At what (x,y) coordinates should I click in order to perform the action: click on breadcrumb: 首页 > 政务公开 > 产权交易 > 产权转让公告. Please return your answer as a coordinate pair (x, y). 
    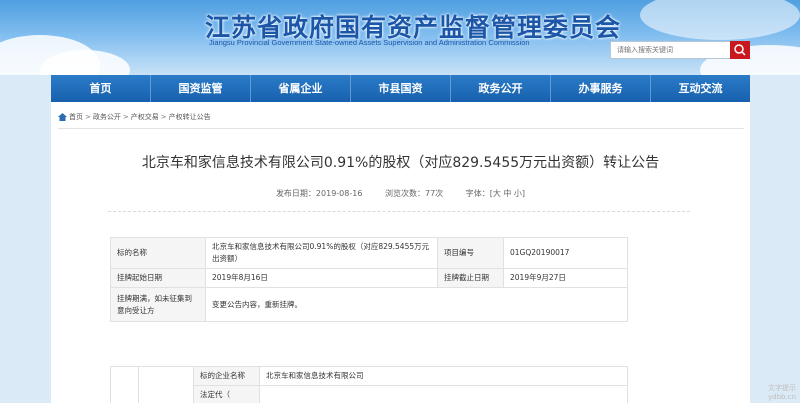
    Looking at the image, I should click on (134, 117).